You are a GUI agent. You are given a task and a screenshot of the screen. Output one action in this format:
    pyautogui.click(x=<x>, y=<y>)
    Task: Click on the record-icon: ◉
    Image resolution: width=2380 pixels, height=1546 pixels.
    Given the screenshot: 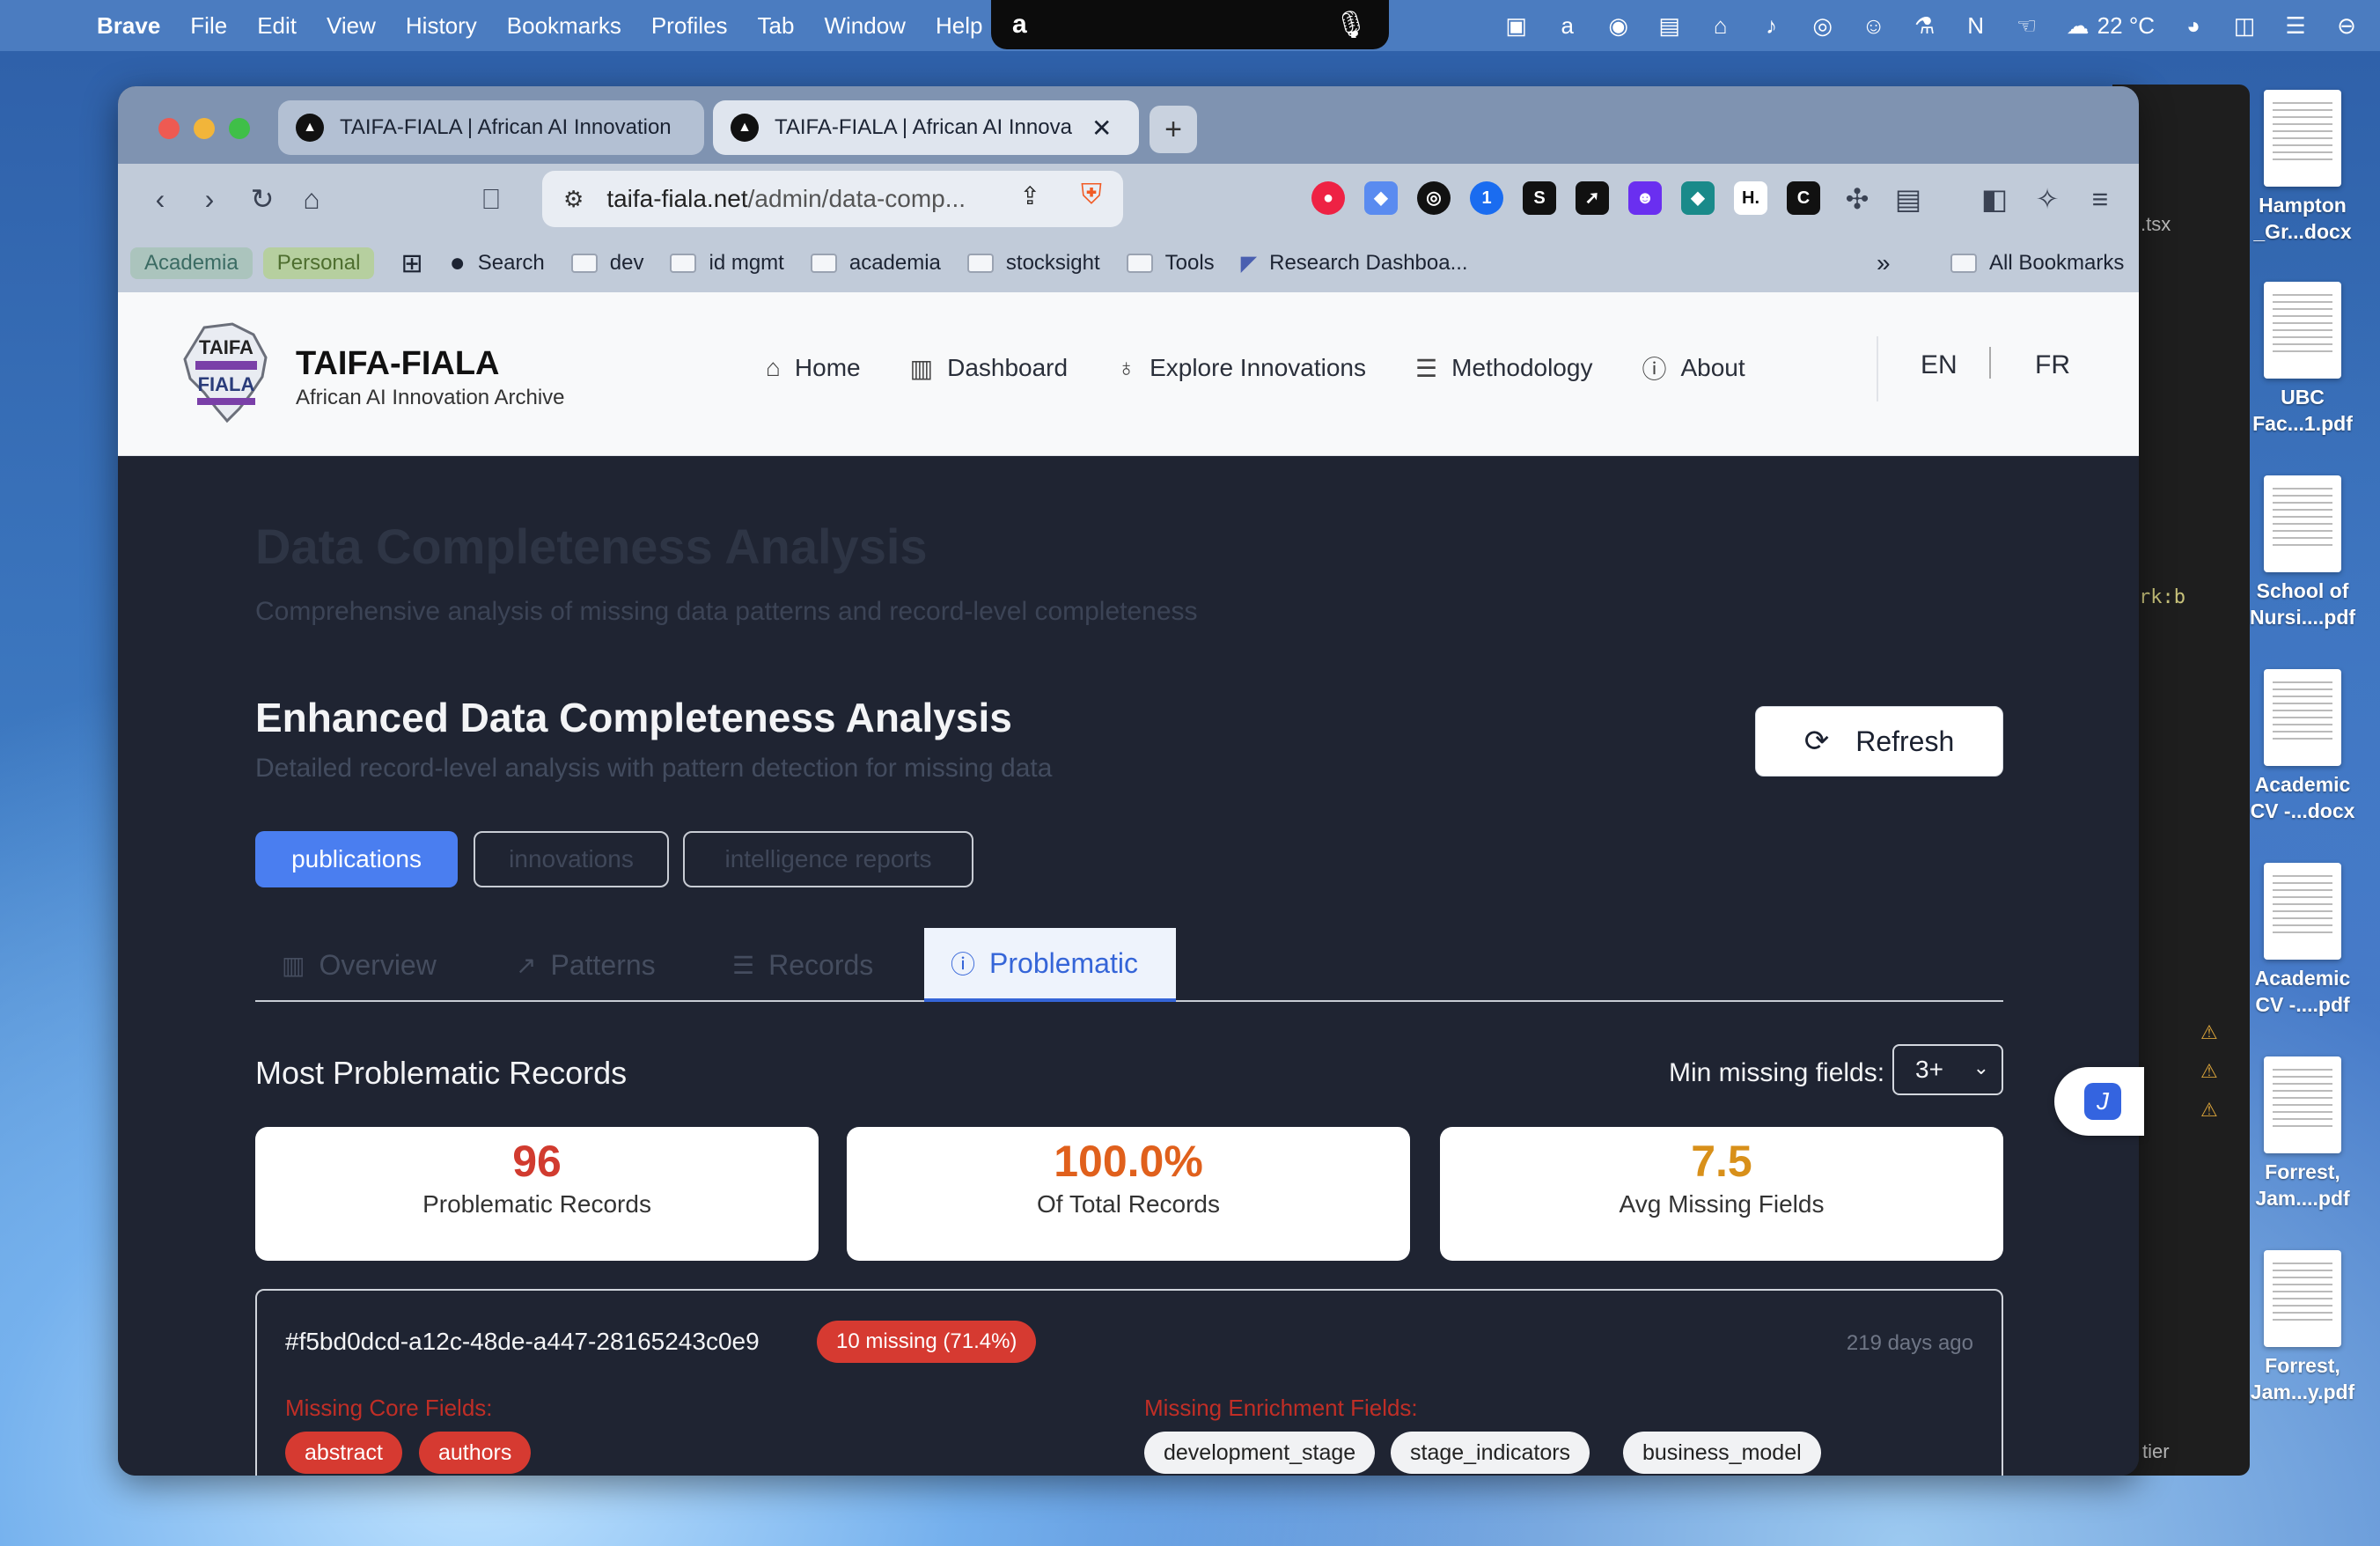 What is the action you would take?
    pyautogui.click(x=1618, y=26)
    